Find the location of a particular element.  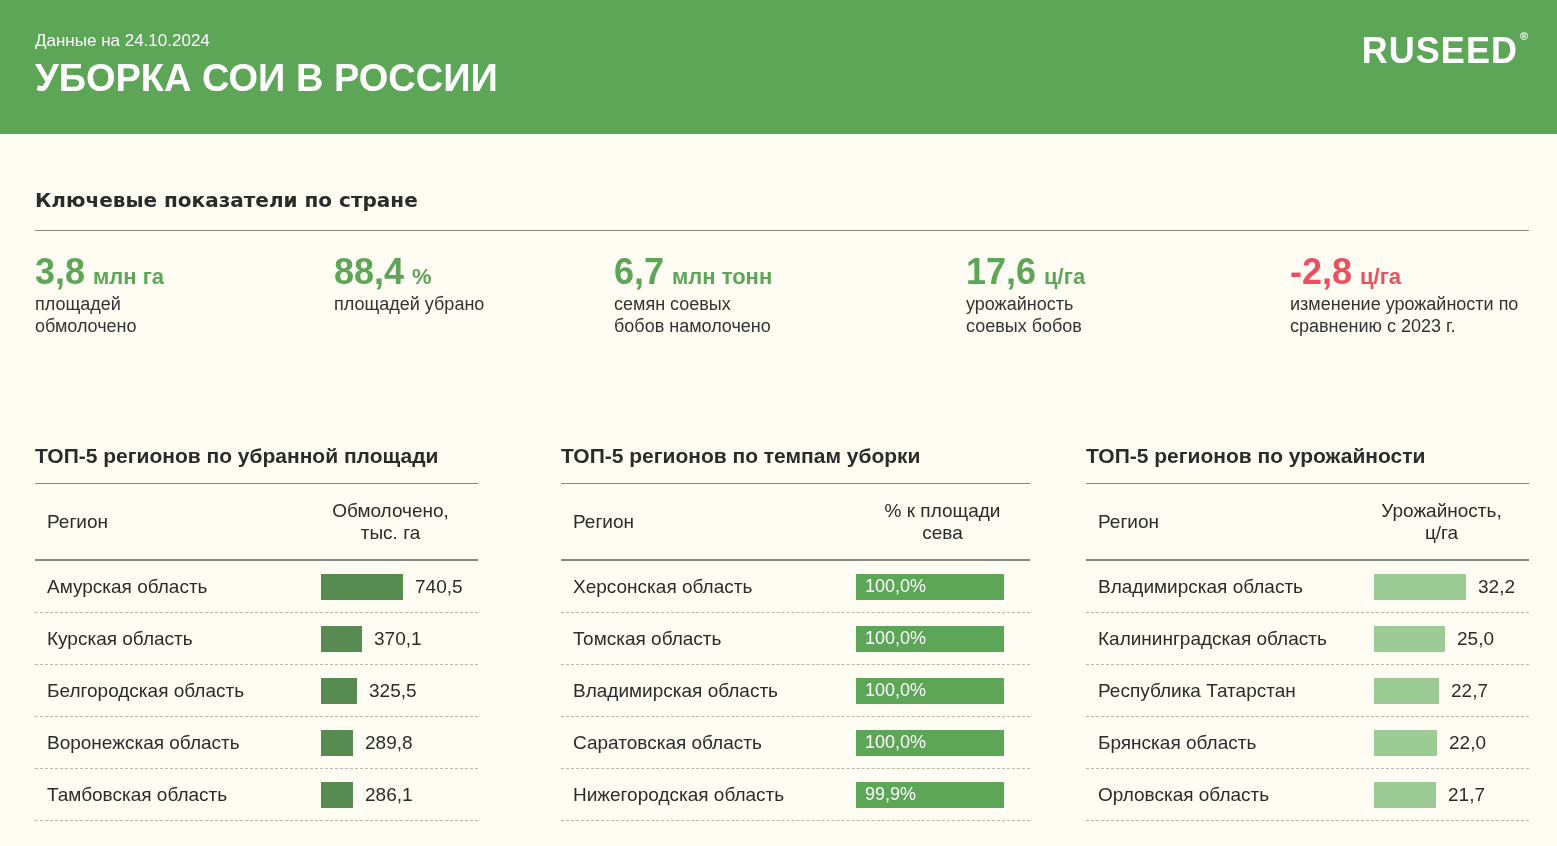

region-name: Белгородская область is located at coordinates (145, 690).